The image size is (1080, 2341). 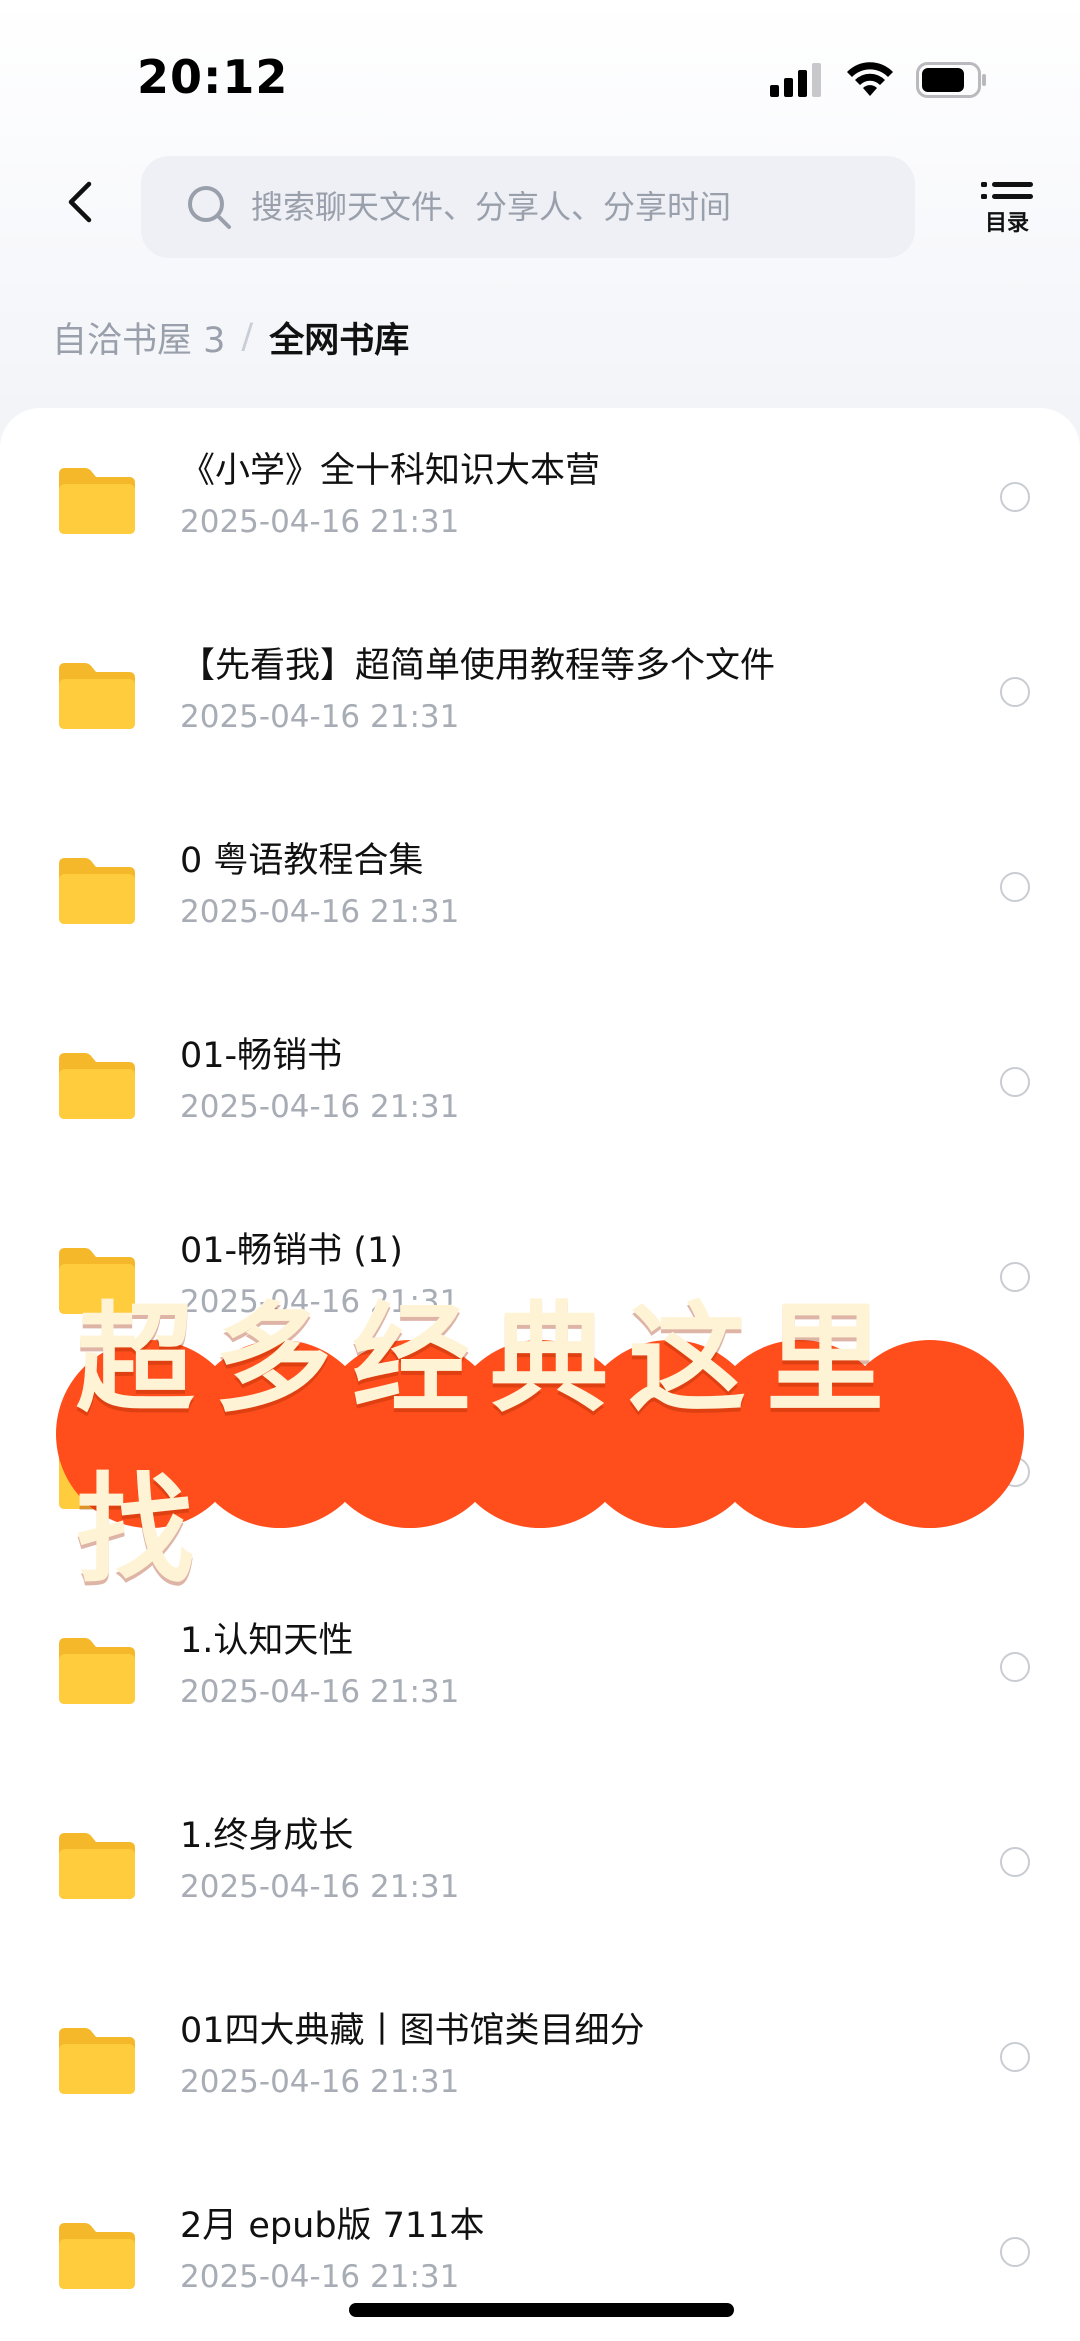 I want to click on list-item: 0 粤语教程合集 2025-04-16 21:31, so click(x=540, y=909).